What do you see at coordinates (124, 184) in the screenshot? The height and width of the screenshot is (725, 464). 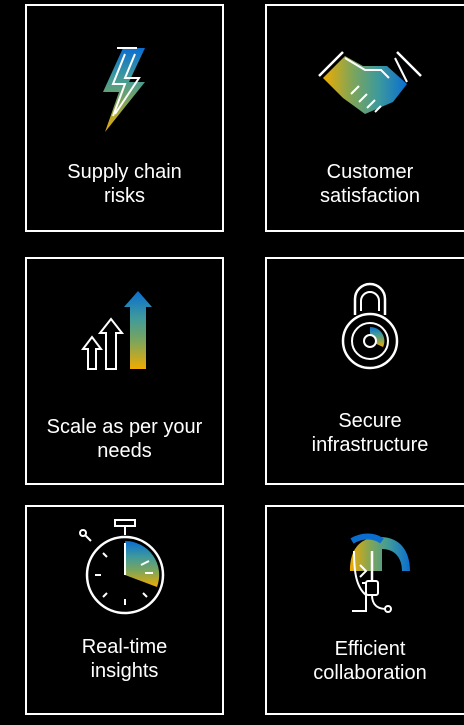 I see `tile-label: Supply chain risks` at bounding box center [124, 184].